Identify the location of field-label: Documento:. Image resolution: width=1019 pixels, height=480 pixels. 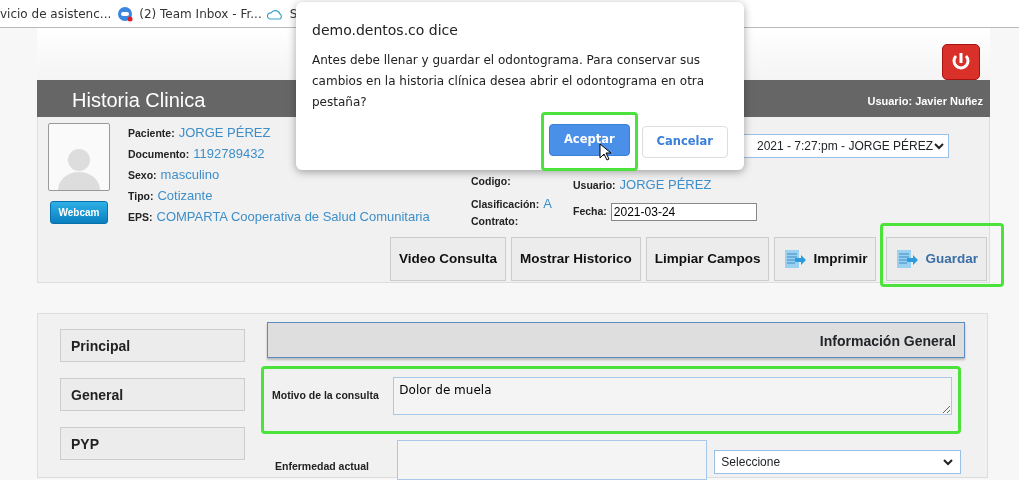
(159, 154).